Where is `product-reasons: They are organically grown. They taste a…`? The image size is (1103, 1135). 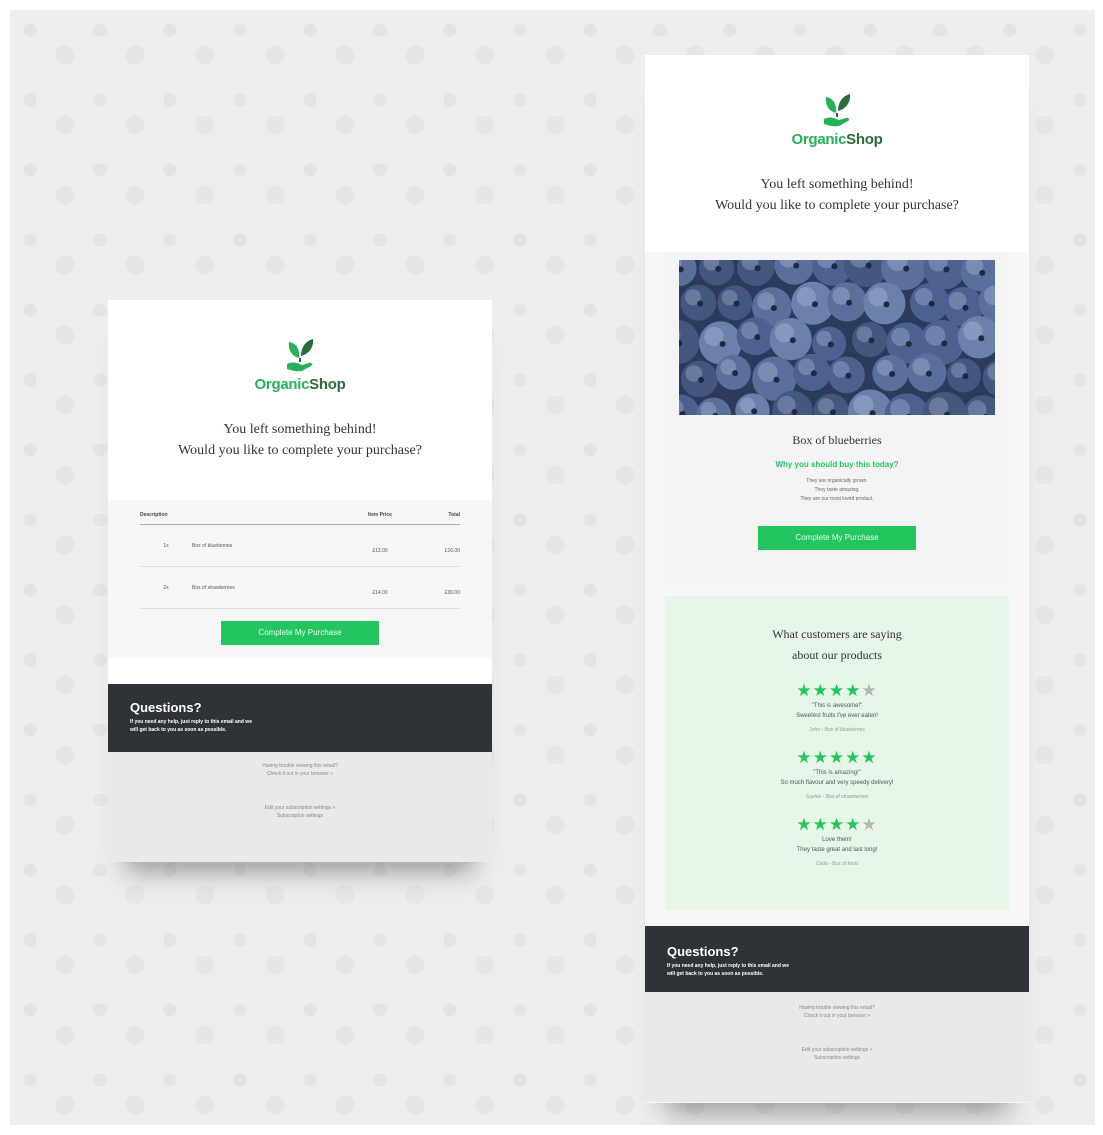 product-reasons: They are organically grown. They taste a… is located at coordinates (837, 490).